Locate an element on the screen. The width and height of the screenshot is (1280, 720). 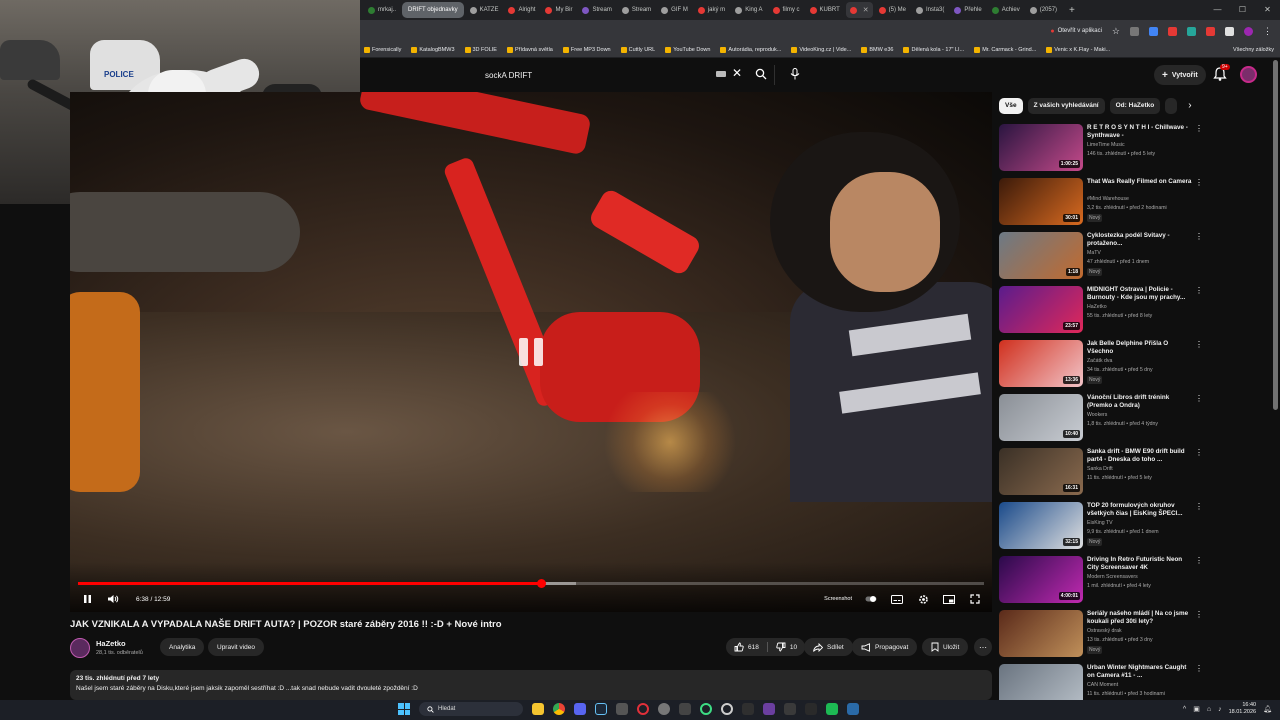
bookmark-item: 3D FOLIE is located at coordinates (480, 49).